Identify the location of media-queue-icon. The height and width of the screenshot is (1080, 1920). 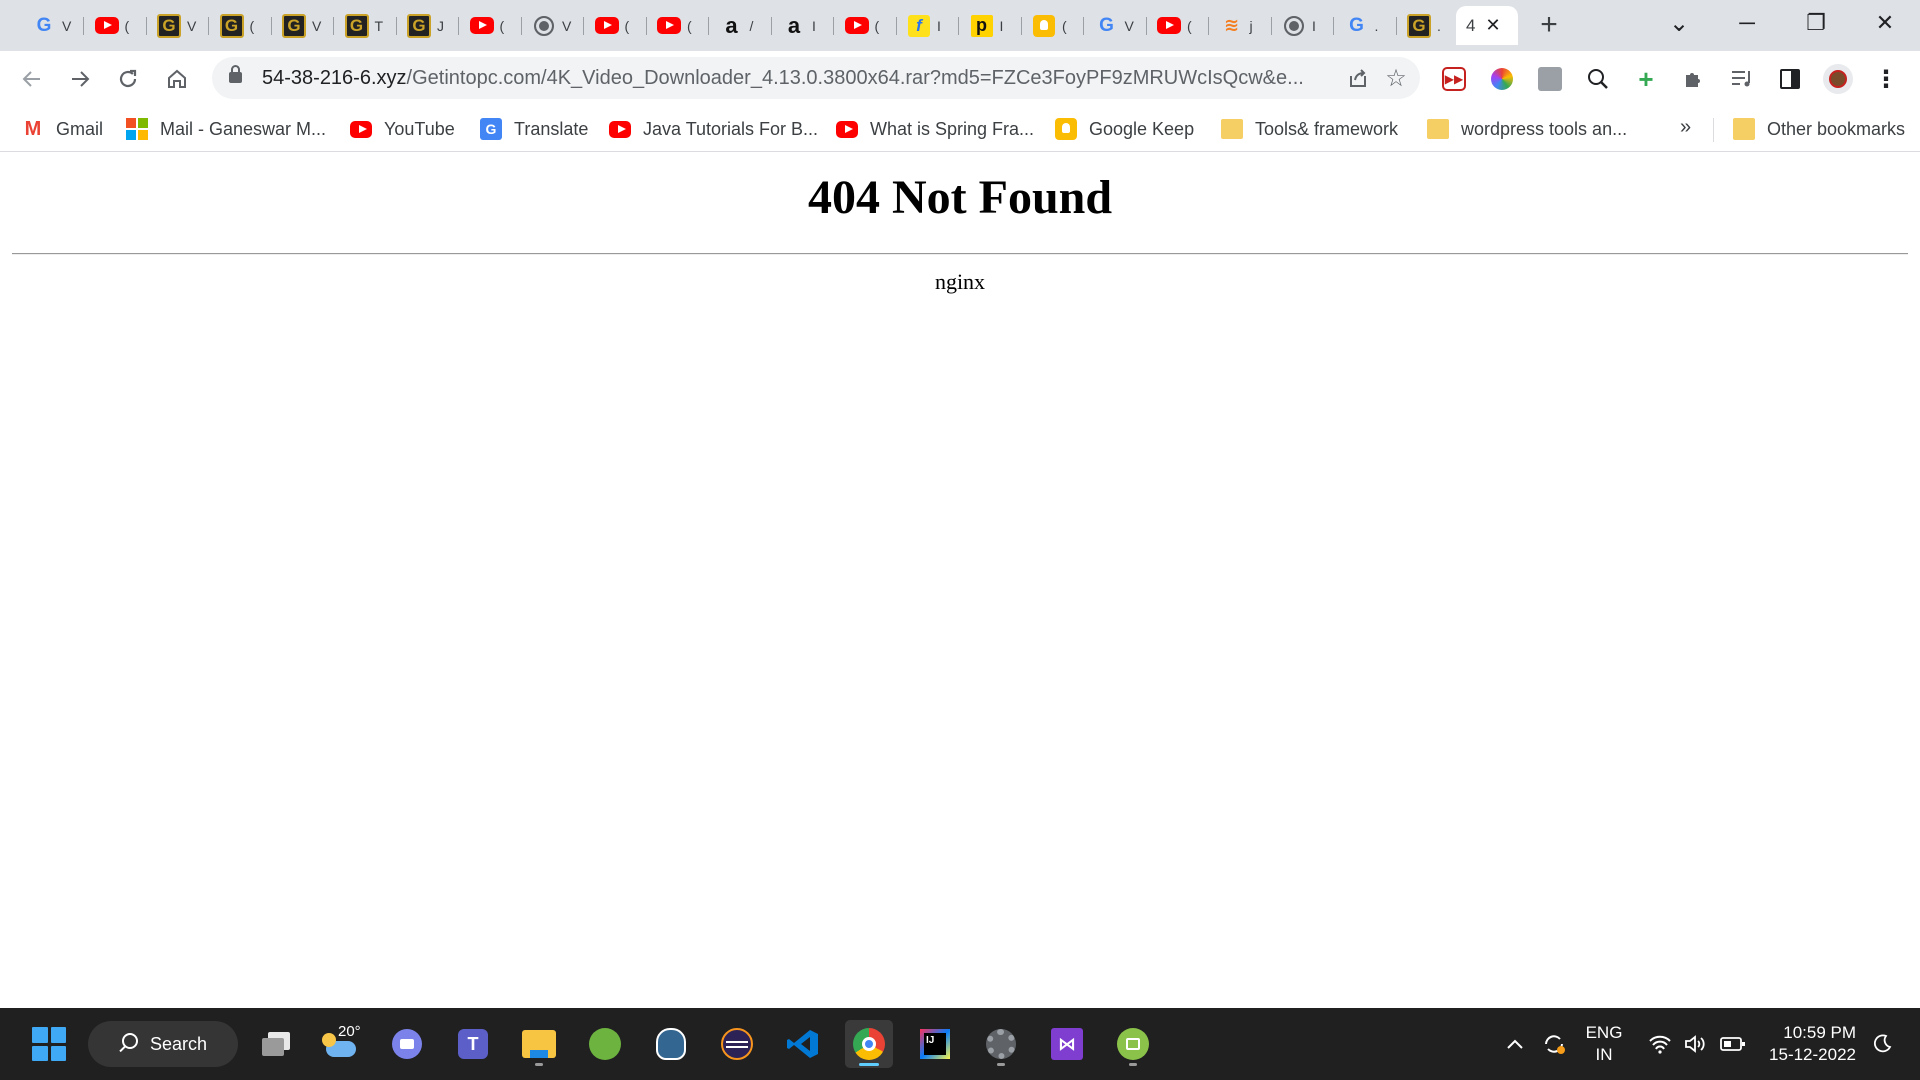
(1742, 79).